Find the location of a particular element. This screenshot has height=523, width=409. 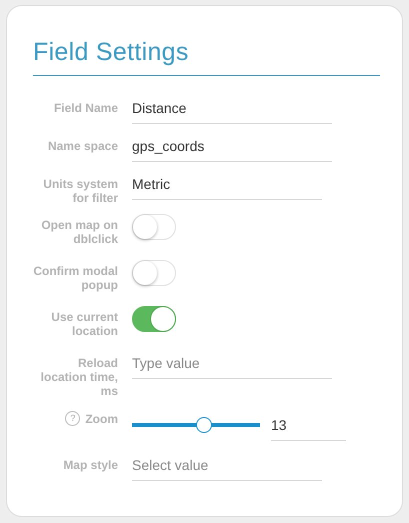

input-field: gps_coords is located at coordinates (232, 150).